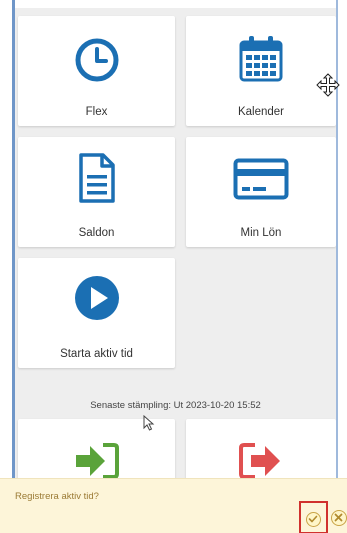 Image resolution: width=347 pixels, height=533 pixels. What do you see at coordinates (96, 112) in the screenshot?
I see `tile-label: Flex` at bounding box center [96, 112].